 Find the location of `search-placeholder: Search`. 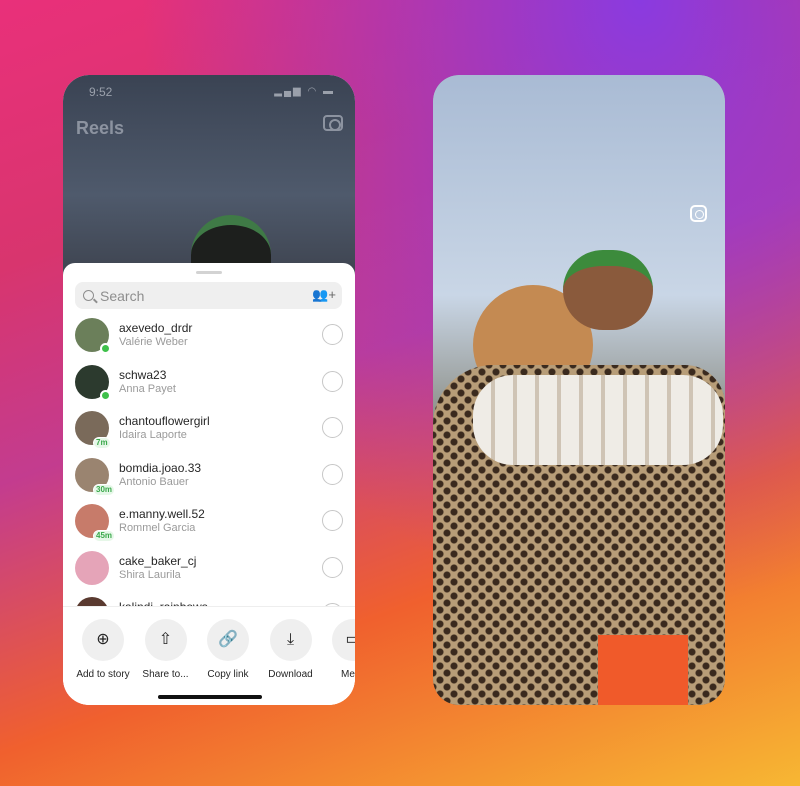

search-placeholder: Search is located at coordinates (122, 295).